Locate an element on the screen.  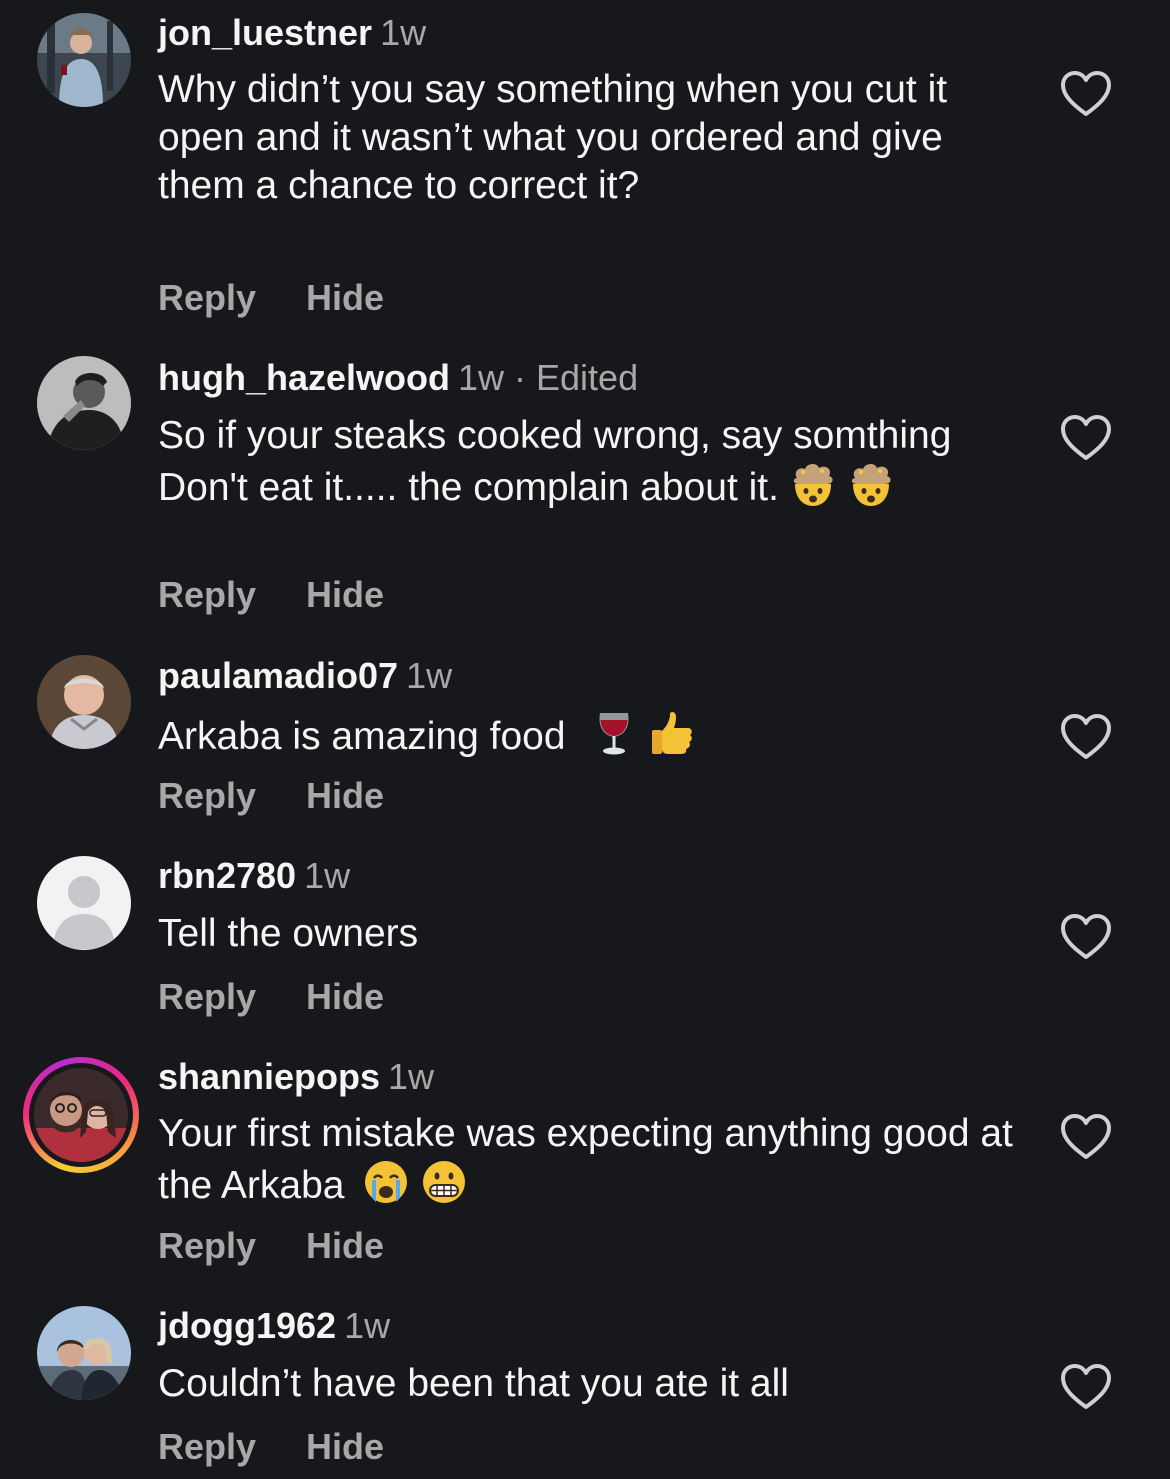
story-ring-gap is located at coordinates (81, 1115).